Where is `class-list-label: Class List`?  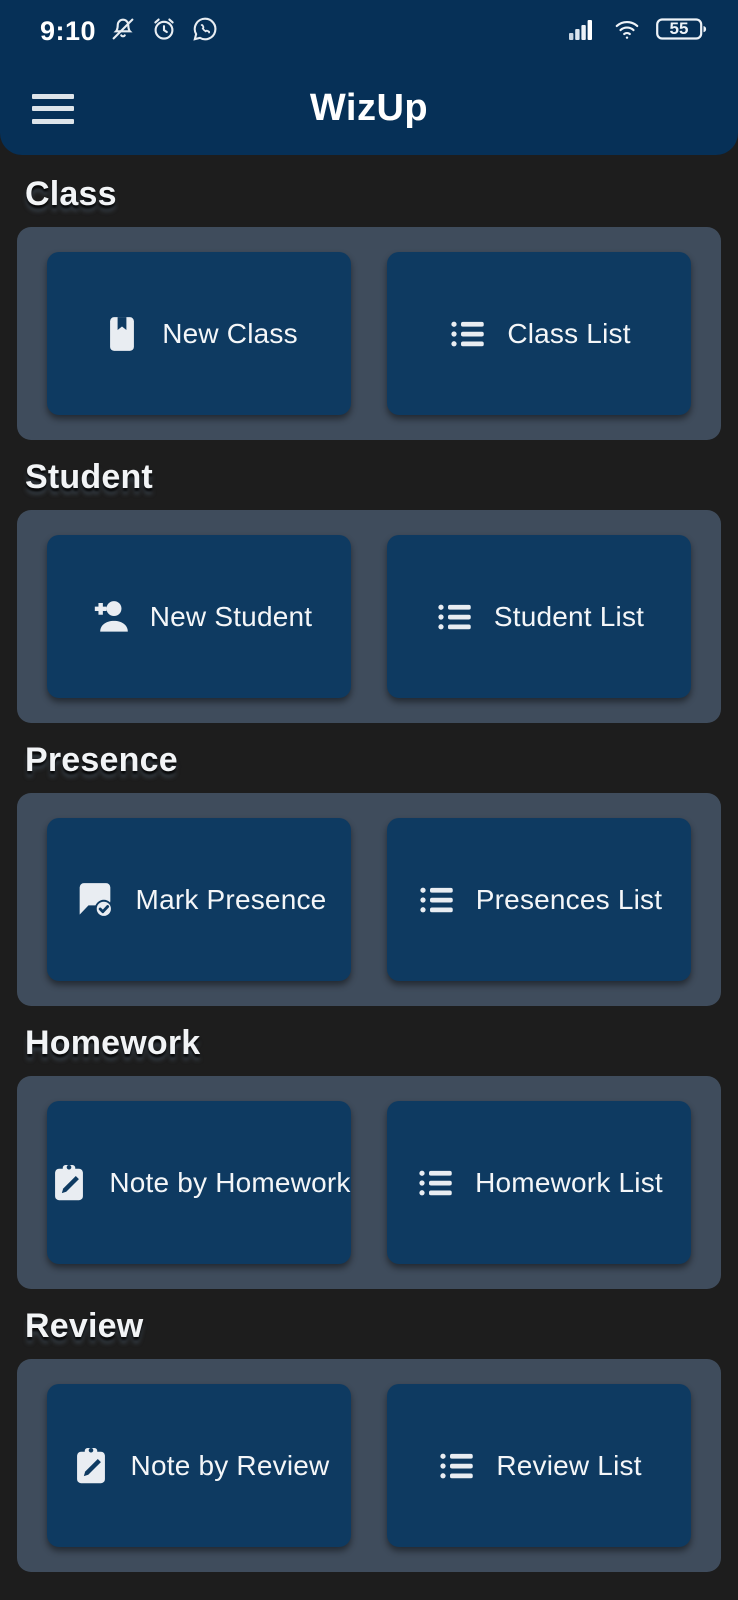
class-list-label: Class List is located at coordinates (569, 333).